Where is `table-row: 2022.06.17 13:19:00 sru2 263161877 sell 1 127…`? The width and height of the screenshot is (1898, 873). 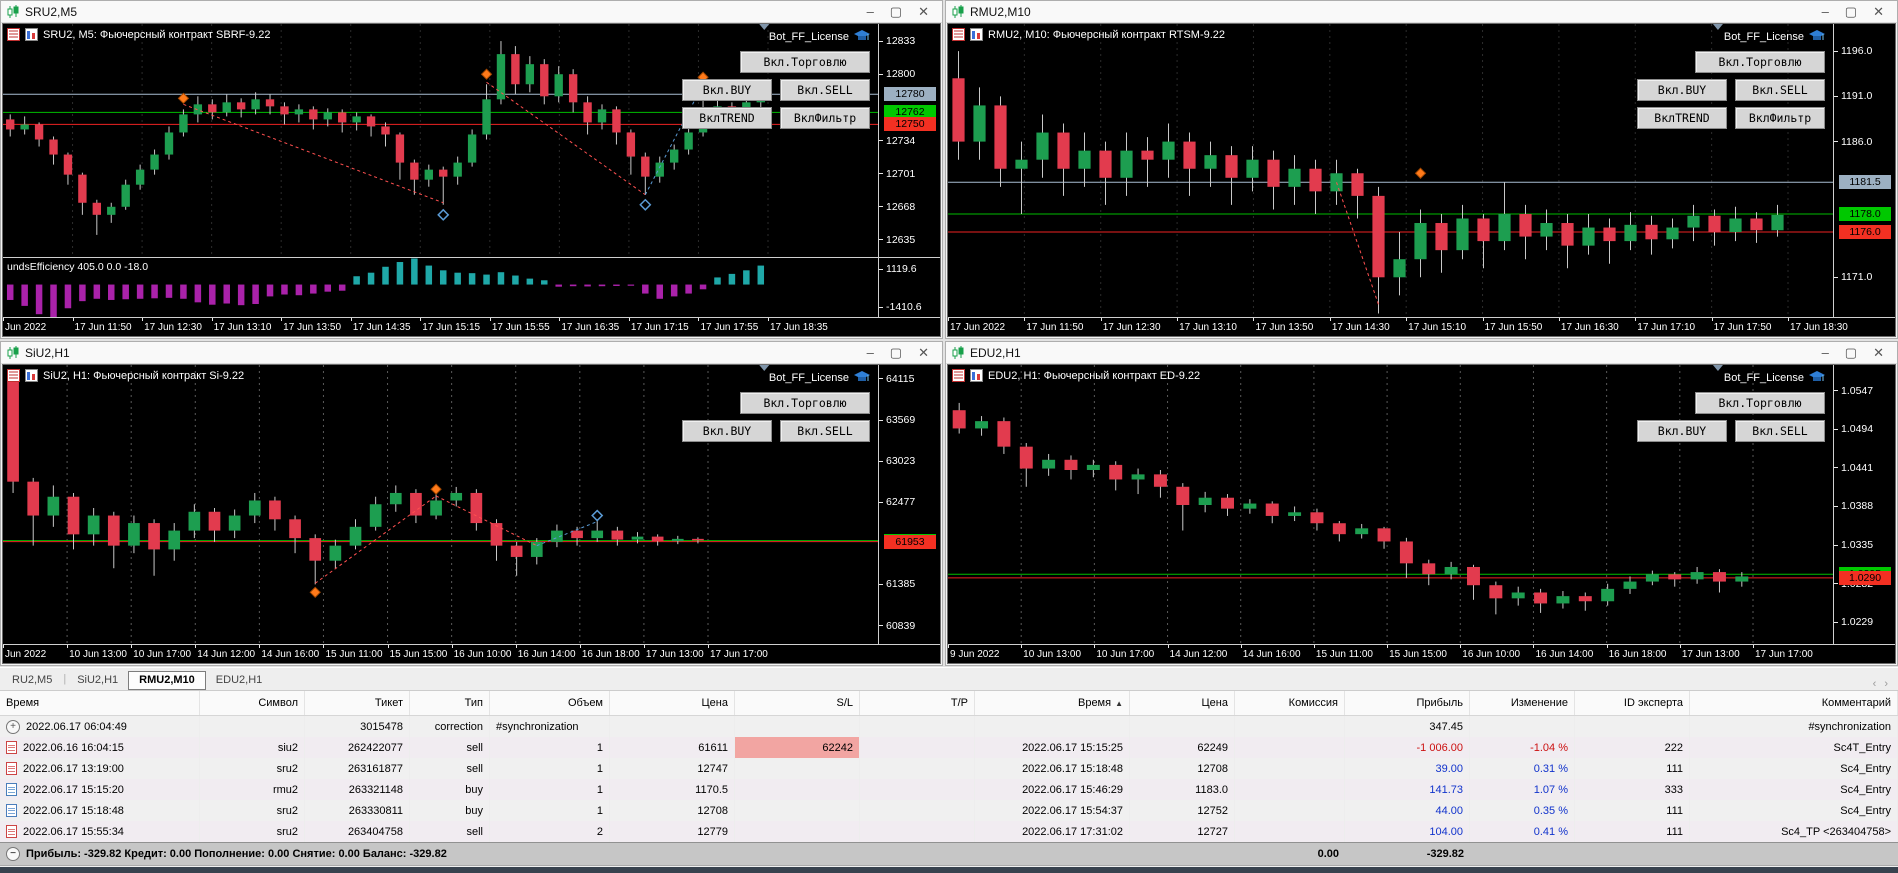 table-row: 2022.06.17 13:19:00 sru2 263161877 sell 1 127… is located at coordinates (949, 768).